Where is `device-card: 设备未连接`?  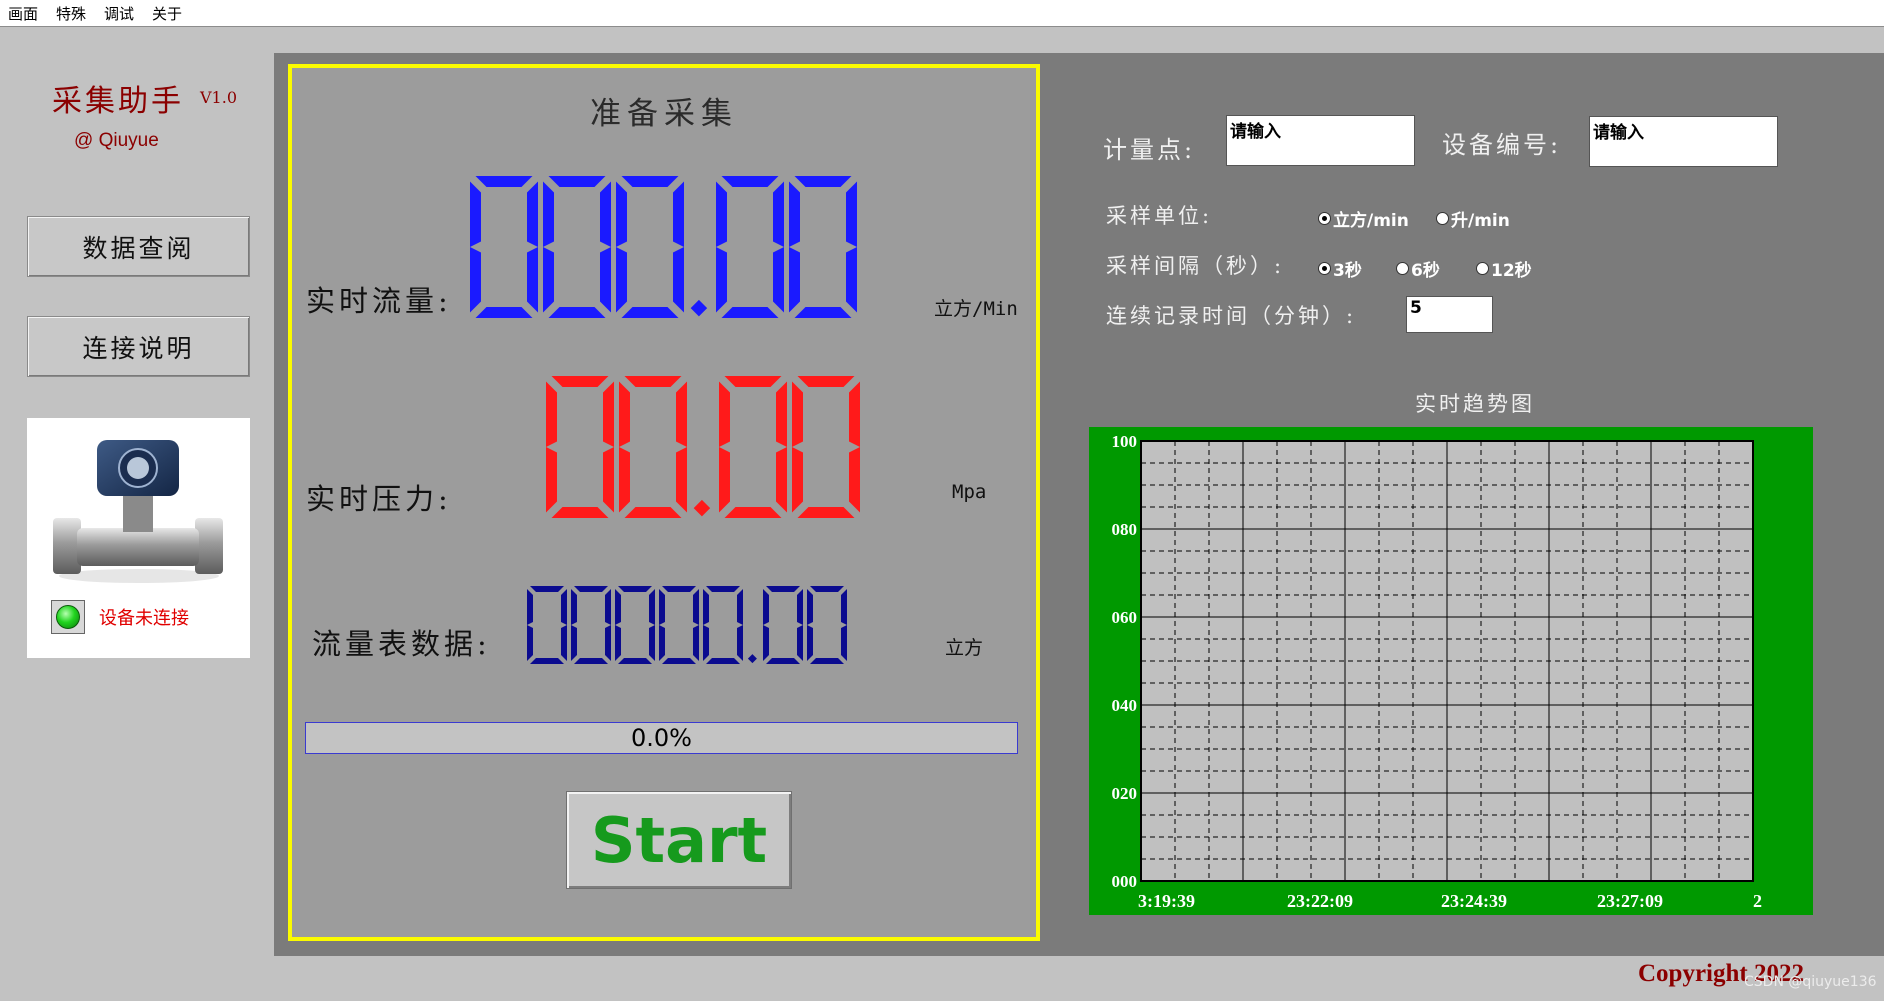
device-card: 设备未连接 is located at coordinates (138, 538).